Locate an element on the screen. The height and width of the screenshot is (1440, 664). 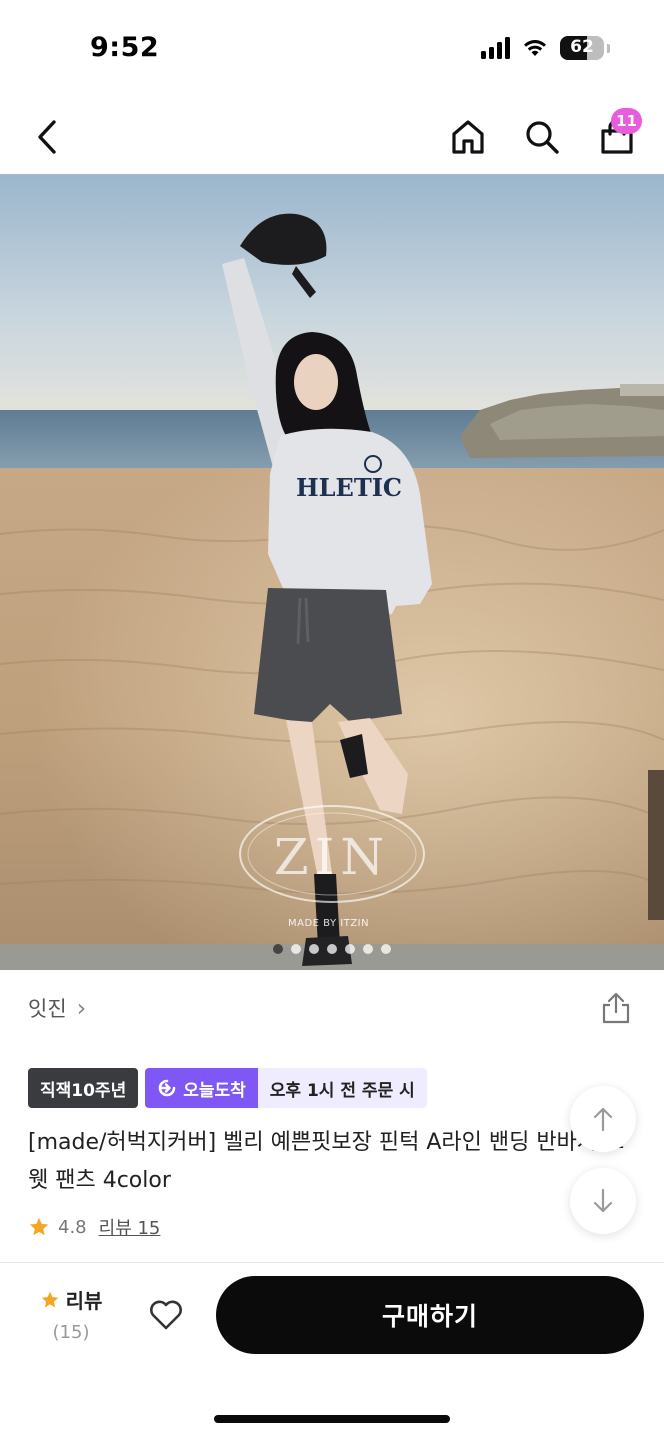
watermark-logo: ZIN is located at coordinates (332, 857).